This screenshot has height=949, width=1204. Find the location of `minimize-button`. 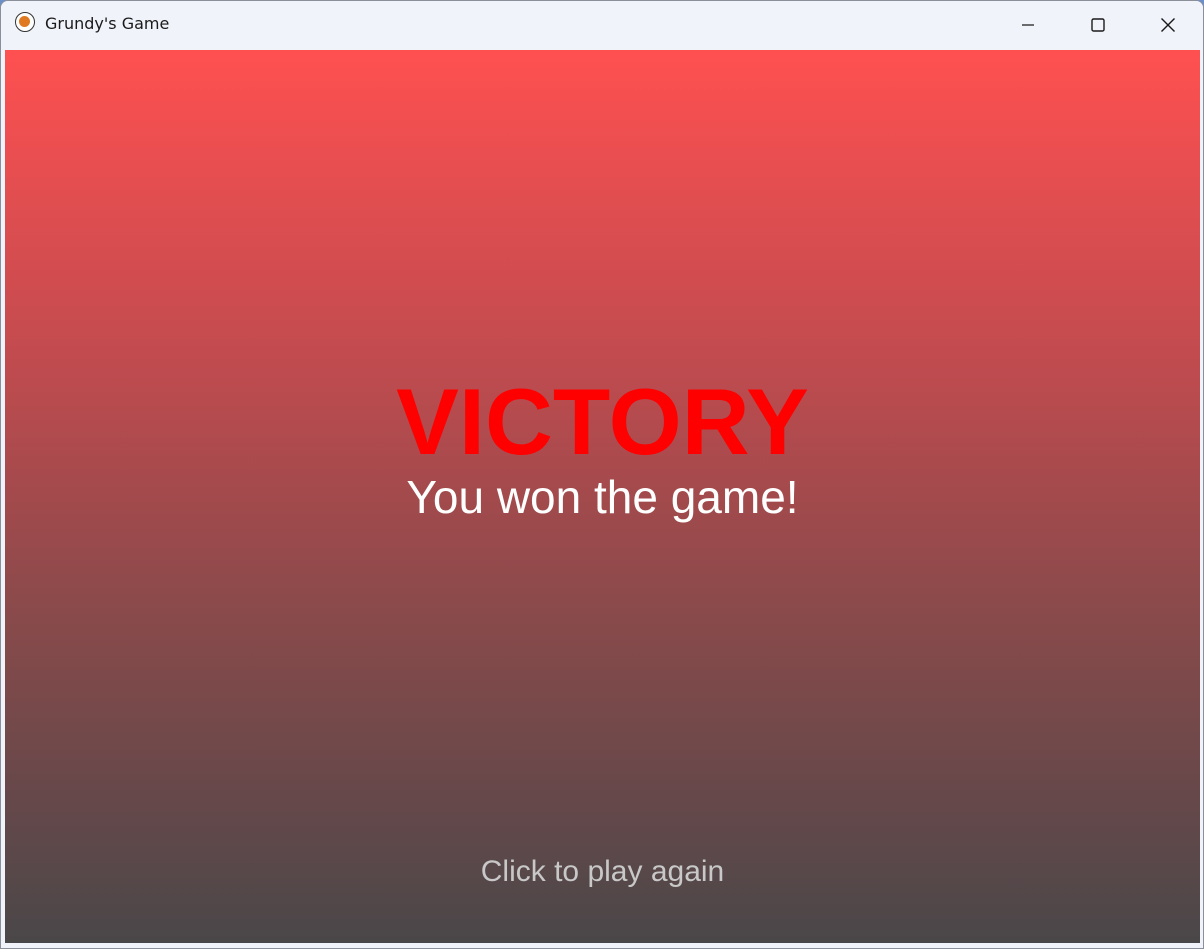

minimize-button is located at coordinates (1028, 24).